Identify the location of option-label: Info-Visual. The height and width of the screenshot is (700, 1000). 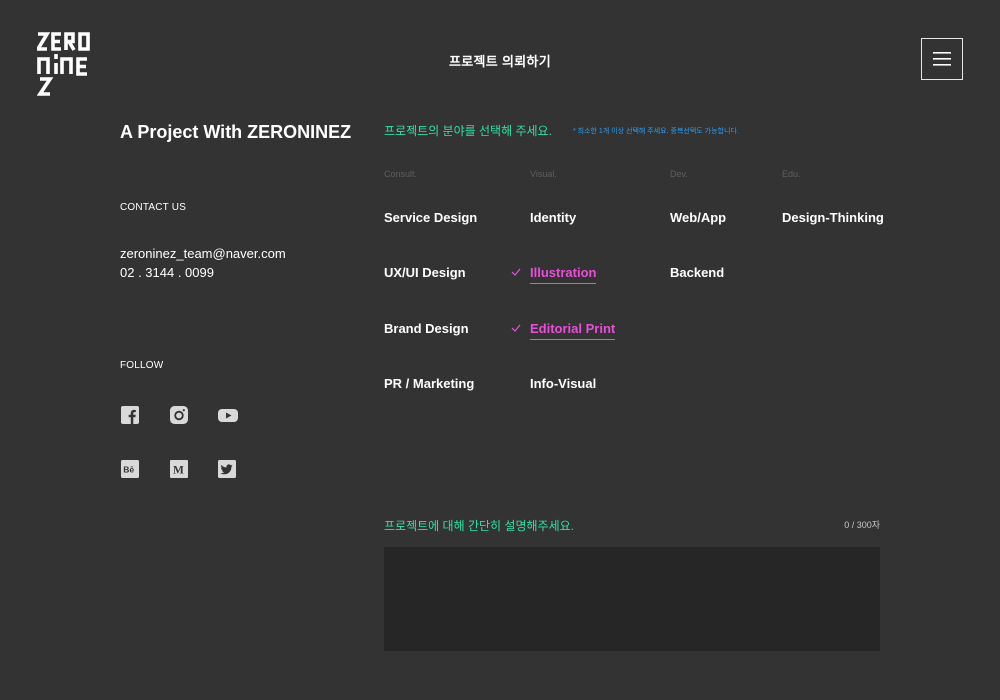
(563, 383).